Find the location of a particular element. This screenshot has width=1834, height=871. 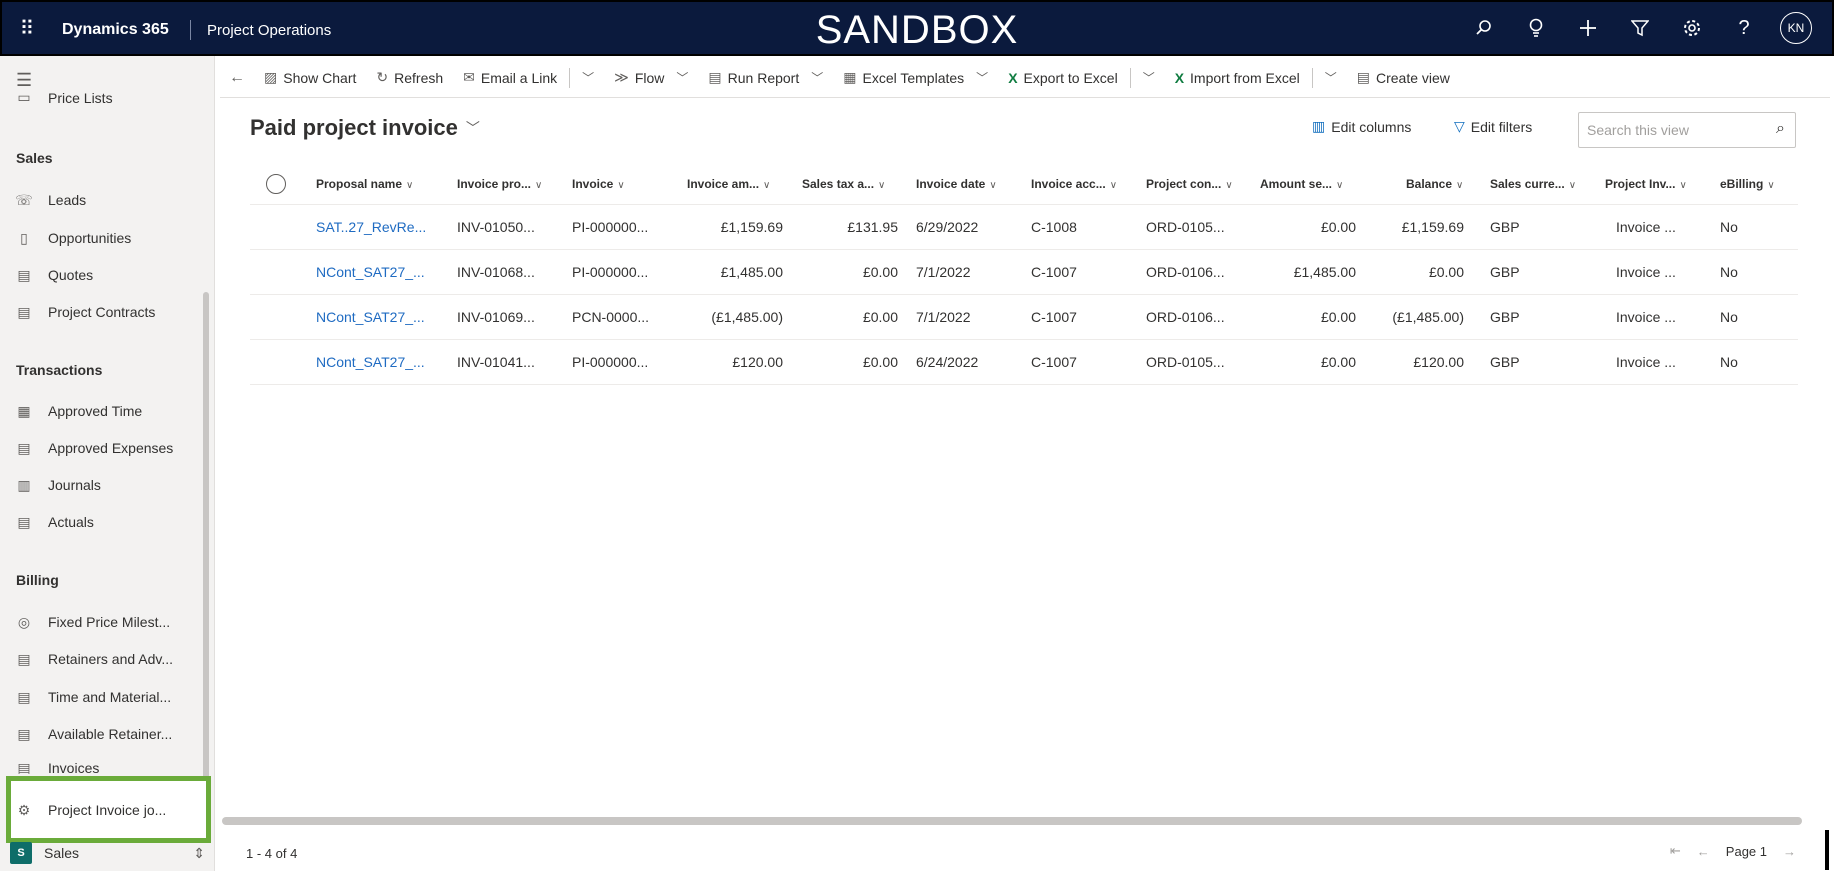

column-header: Invoice date ∨ is located at coordinates (956, 184).